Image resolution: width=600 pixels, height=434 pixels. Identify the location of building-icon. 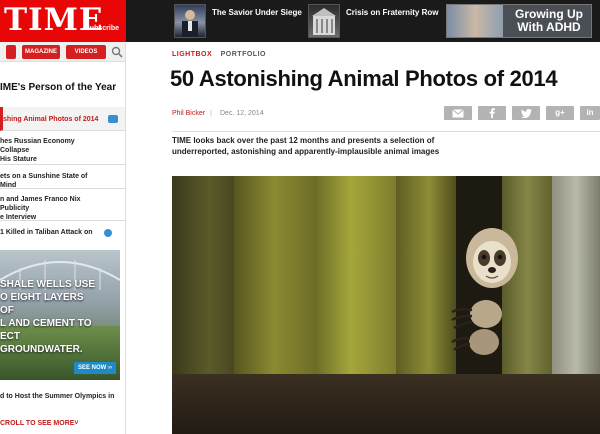
(324, 21).